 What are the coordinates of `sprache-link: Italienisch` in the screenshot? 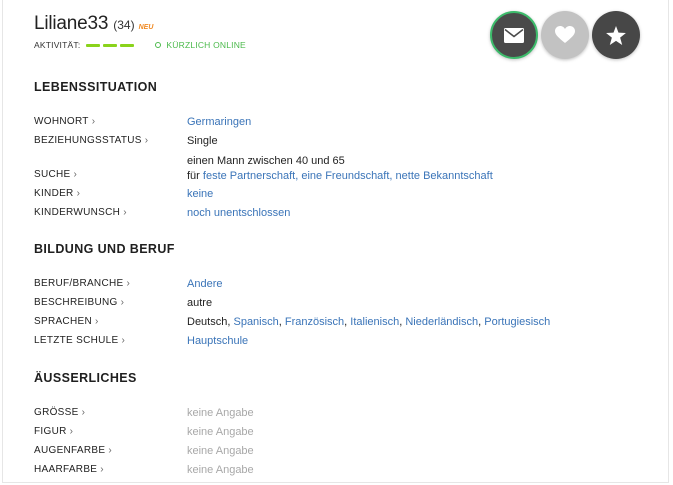 It's located at (374, 322).